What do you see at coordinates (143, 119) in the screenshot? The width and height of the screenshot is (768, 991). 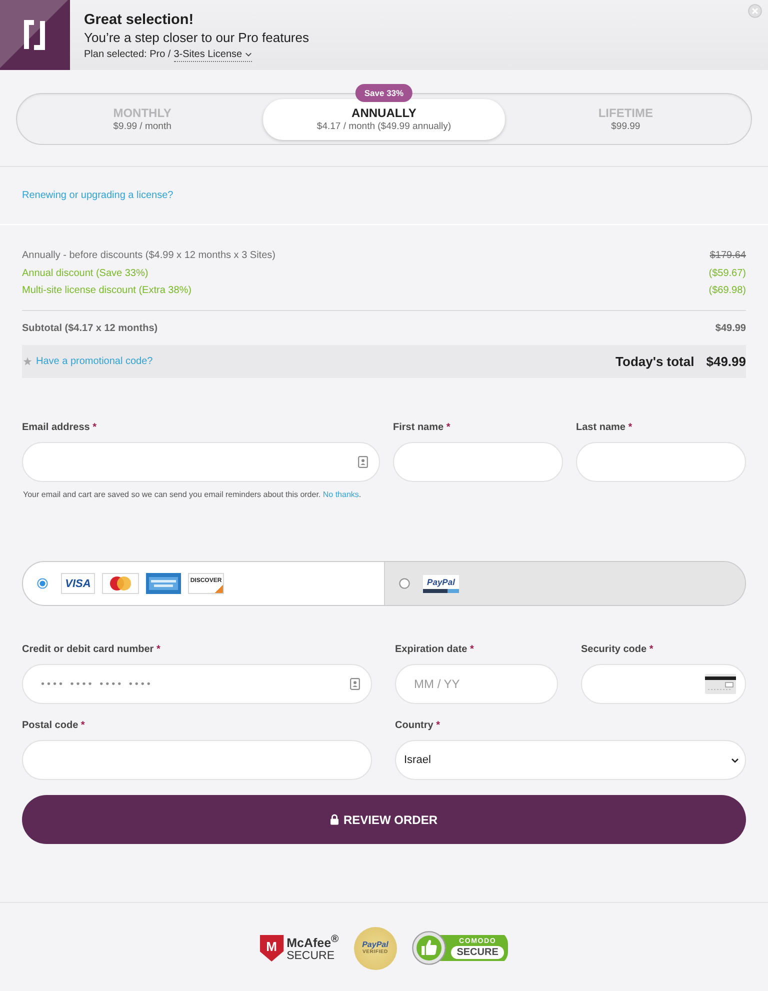 I see `billing-period-tab: MONTHLY $9.99 / month` at bounding box center [143, 119].